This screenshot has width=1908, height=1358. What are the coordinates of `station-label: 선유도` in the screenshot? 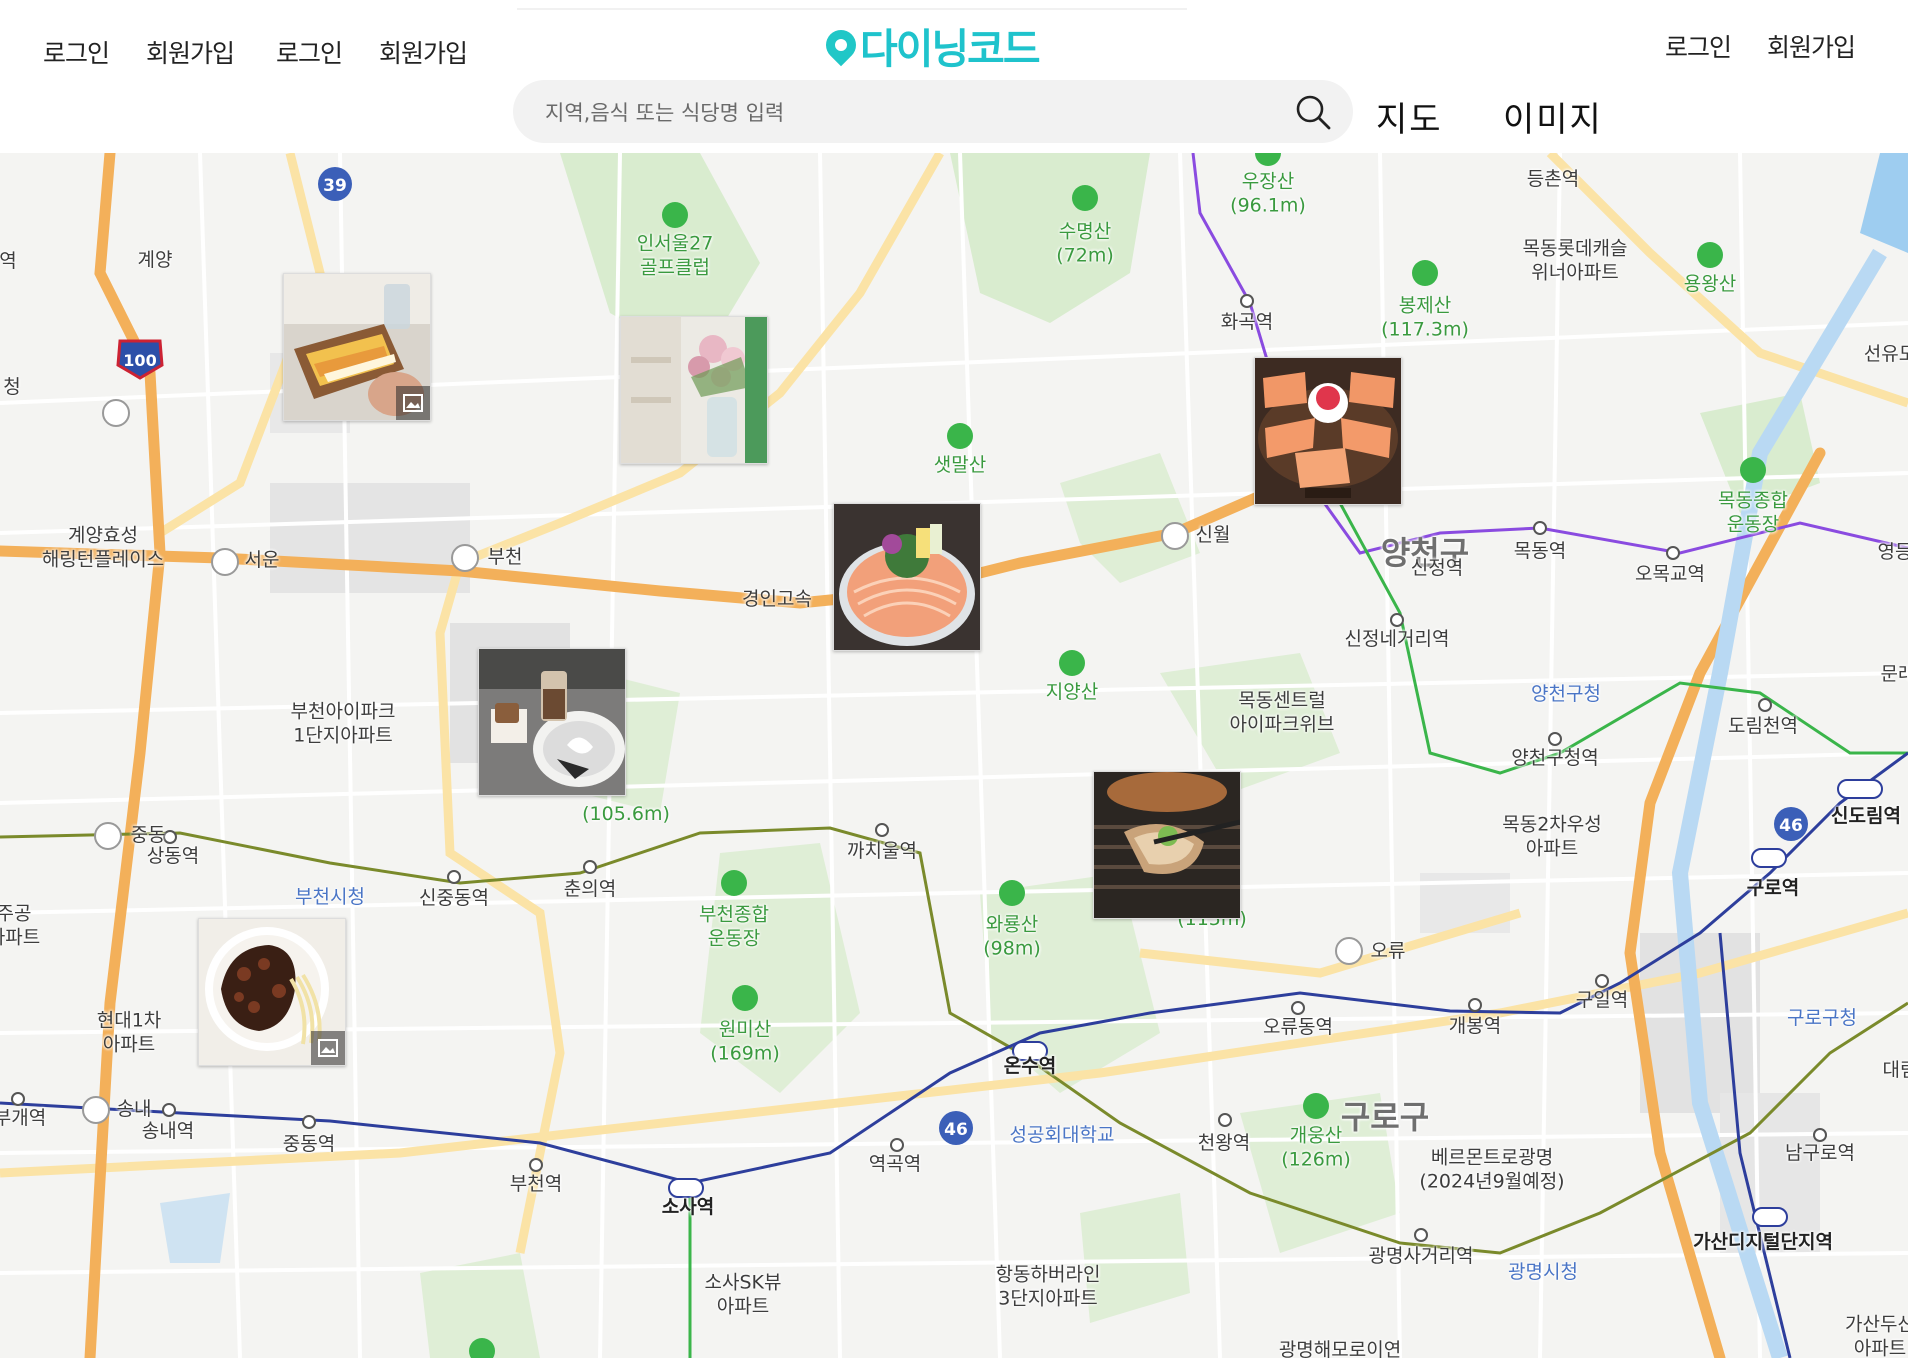 It's located at (1885, 354).